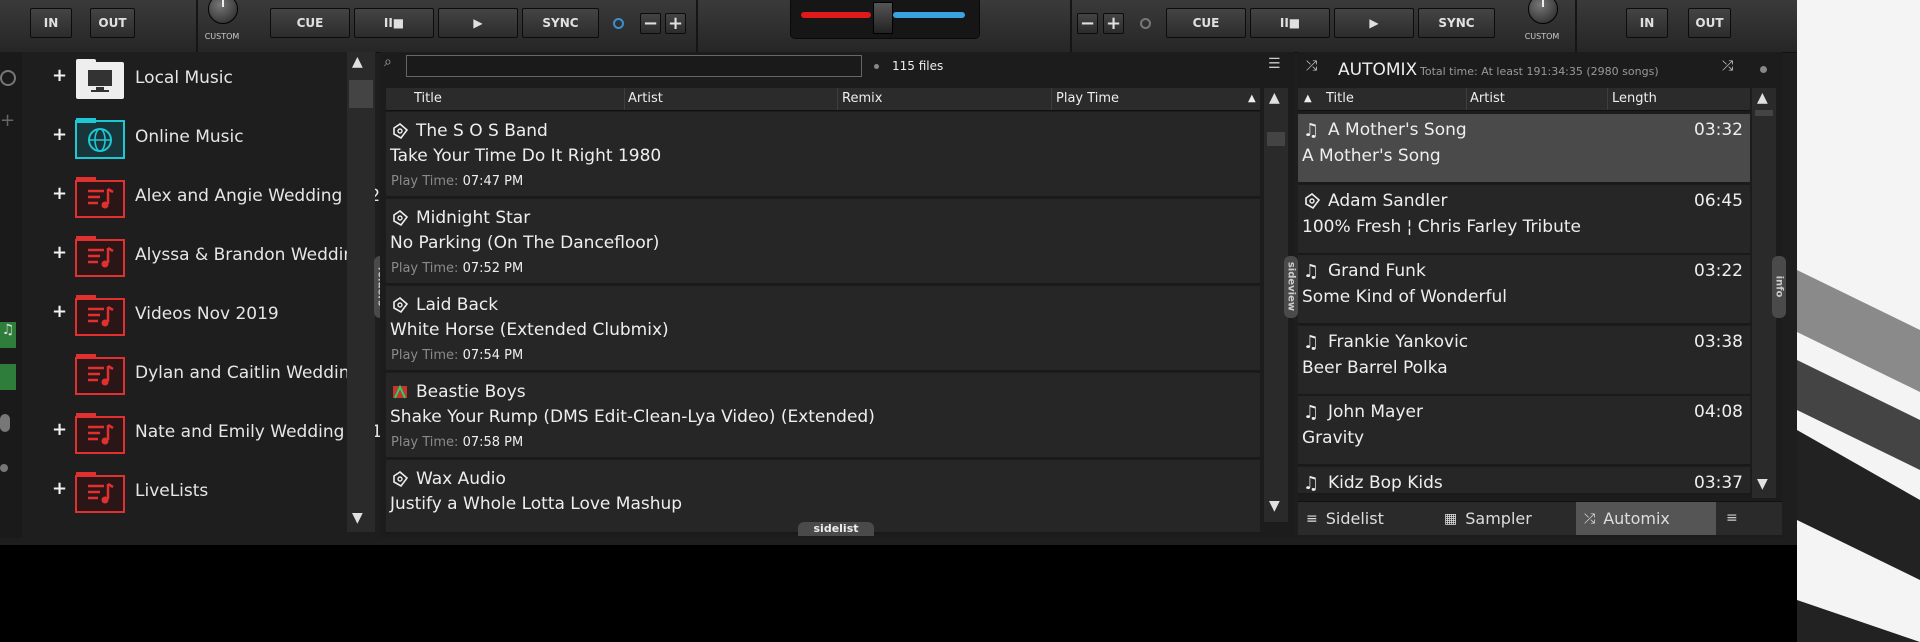  Describe the element at coordinates (836, 529) in the screenshot. I see `sidelist-tab: sidelist` at that location.